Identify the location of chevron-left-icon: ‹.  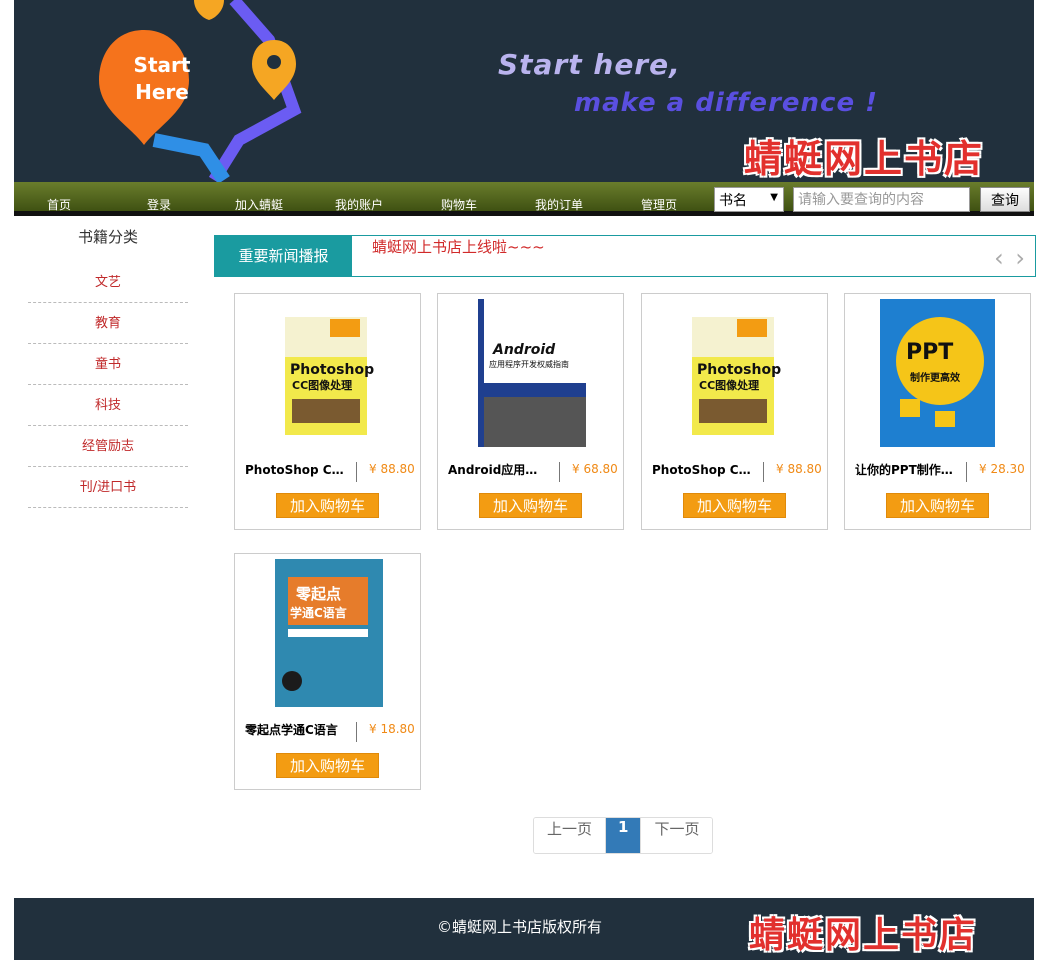
(999, 258).